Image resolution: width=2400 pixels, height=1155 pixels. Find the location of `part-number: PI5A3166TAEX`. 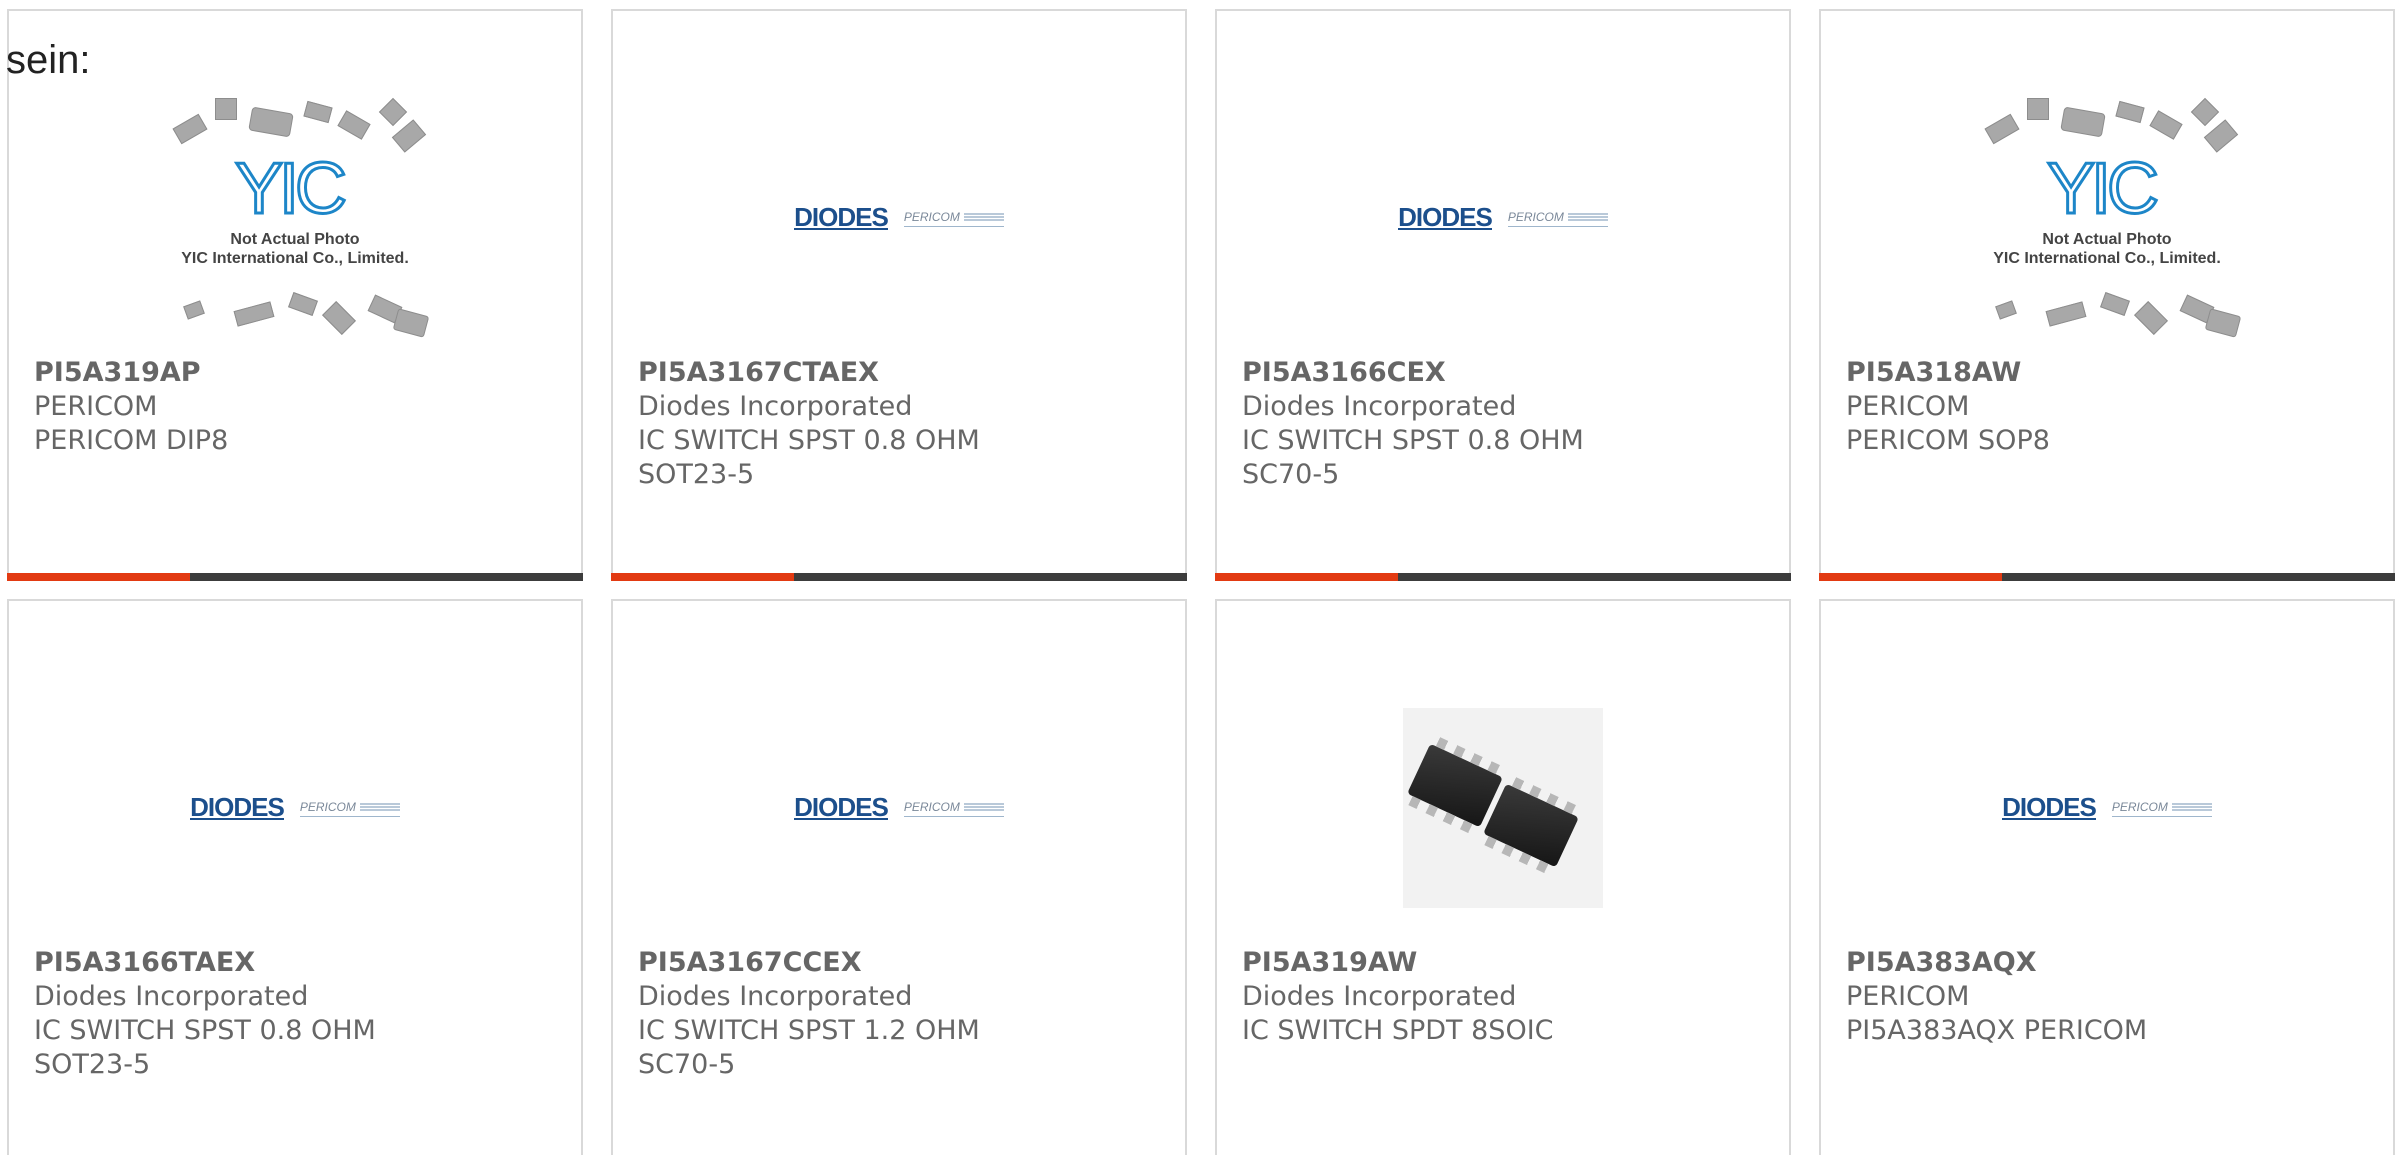

part-number: PI5A3166TAEX is located at coordinates (249, 963).